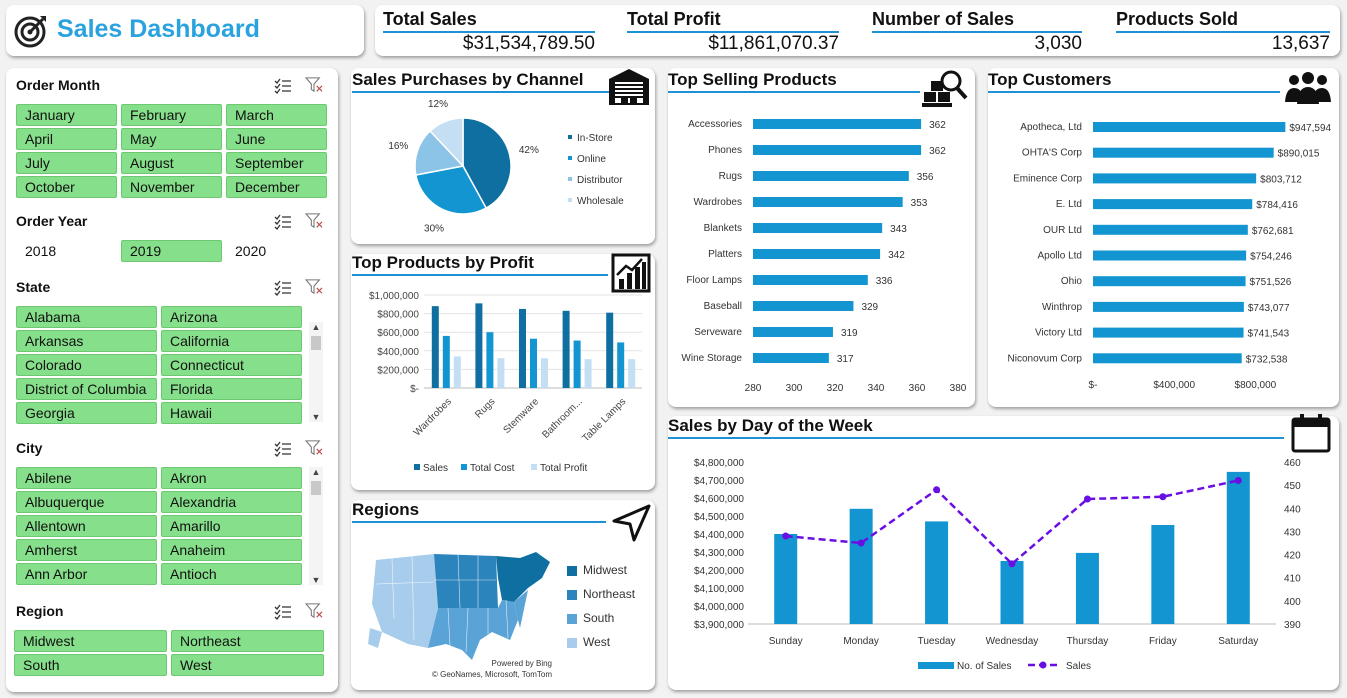  I want to click on kpi-total-profit-value: $11,861,070.37, so click(773, 43).